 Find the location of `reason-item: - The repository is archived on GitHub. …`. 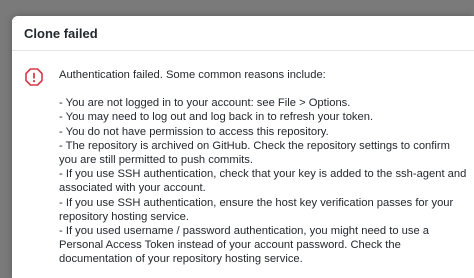

reason-item: - The repository is archived on GitHub. … is located at coordinates (254, 153).